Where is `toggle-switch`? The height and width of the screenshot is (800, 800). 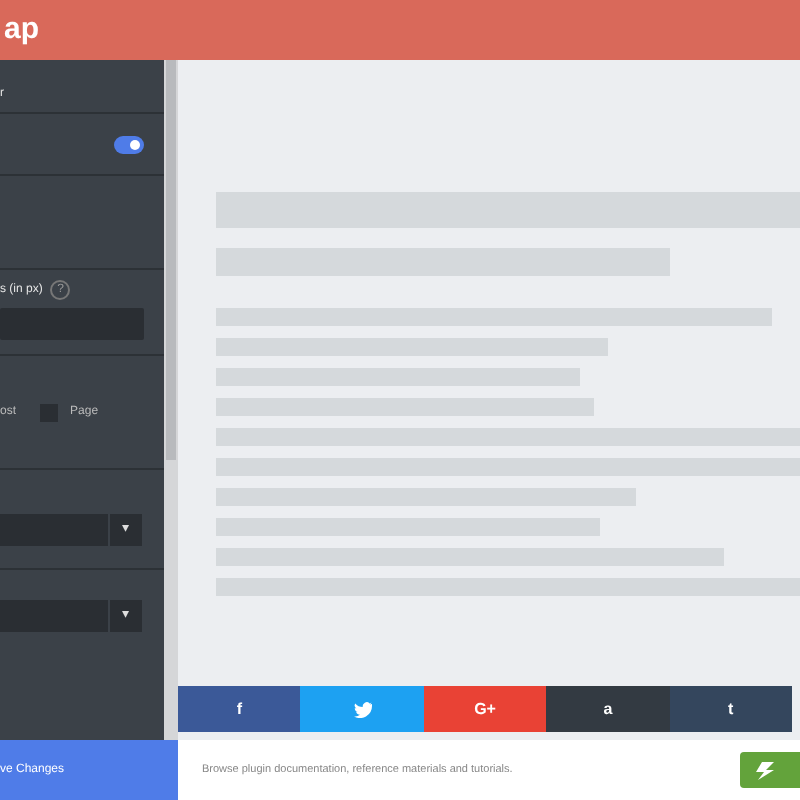 toggle-switch is located at coordinates (129, 144).